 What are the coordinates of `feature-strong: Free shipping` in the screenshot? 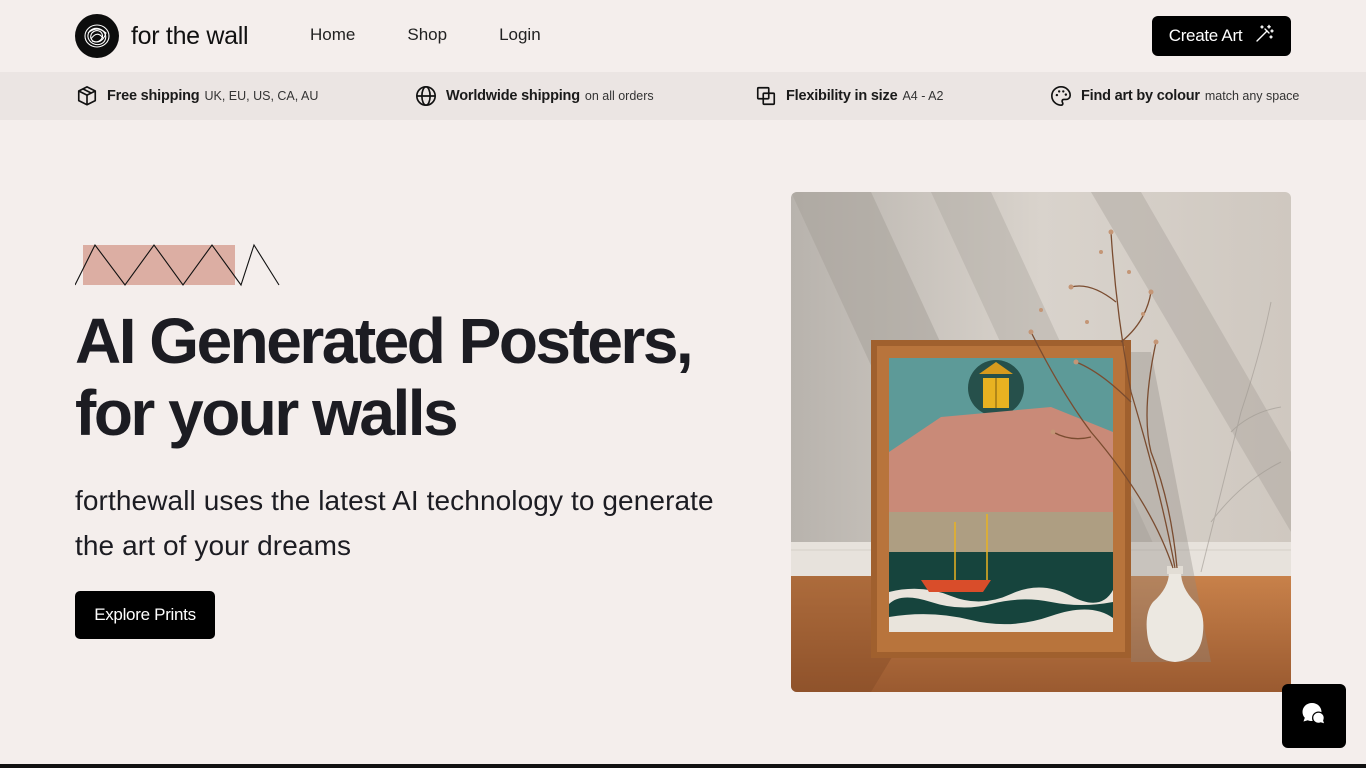 It's located at (153, 96).